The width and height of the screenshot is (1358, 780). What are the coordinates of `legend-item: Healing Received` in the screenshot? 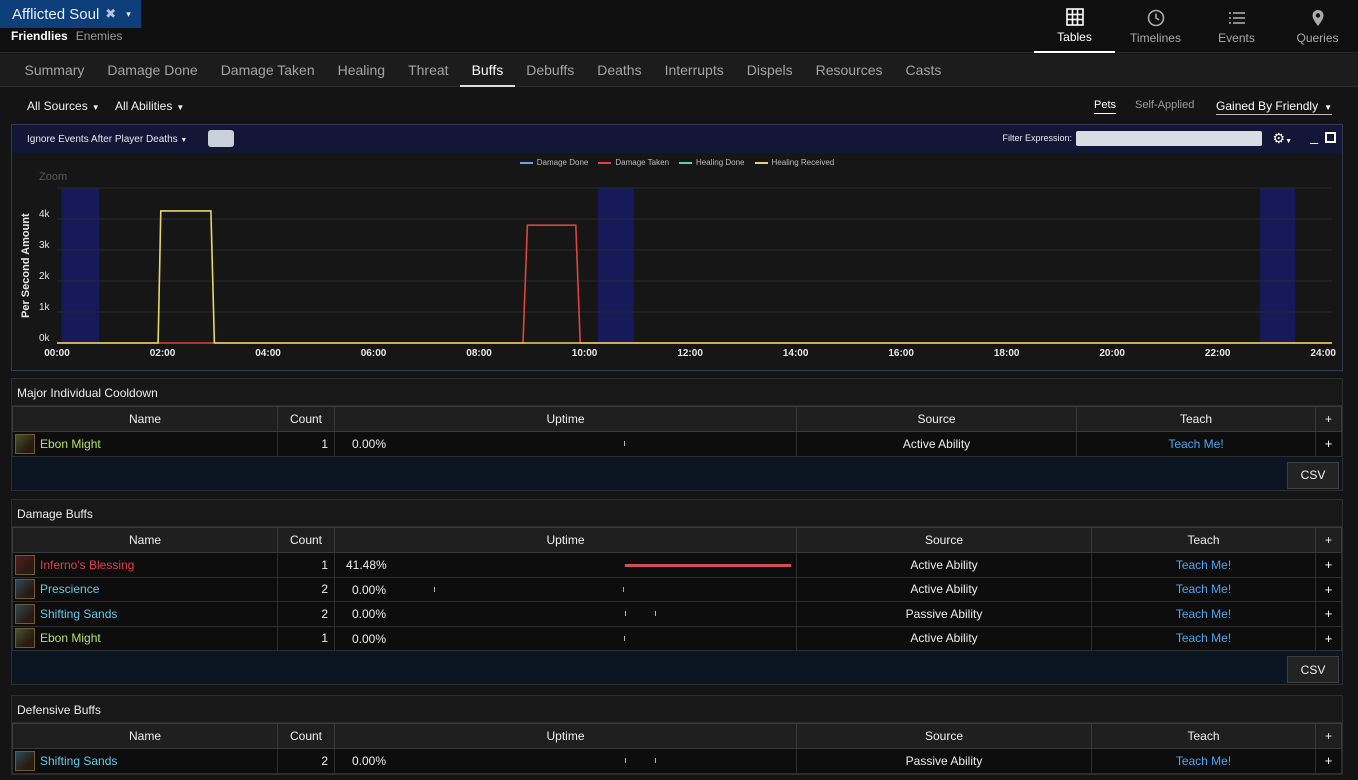 It's located at (794, 162).